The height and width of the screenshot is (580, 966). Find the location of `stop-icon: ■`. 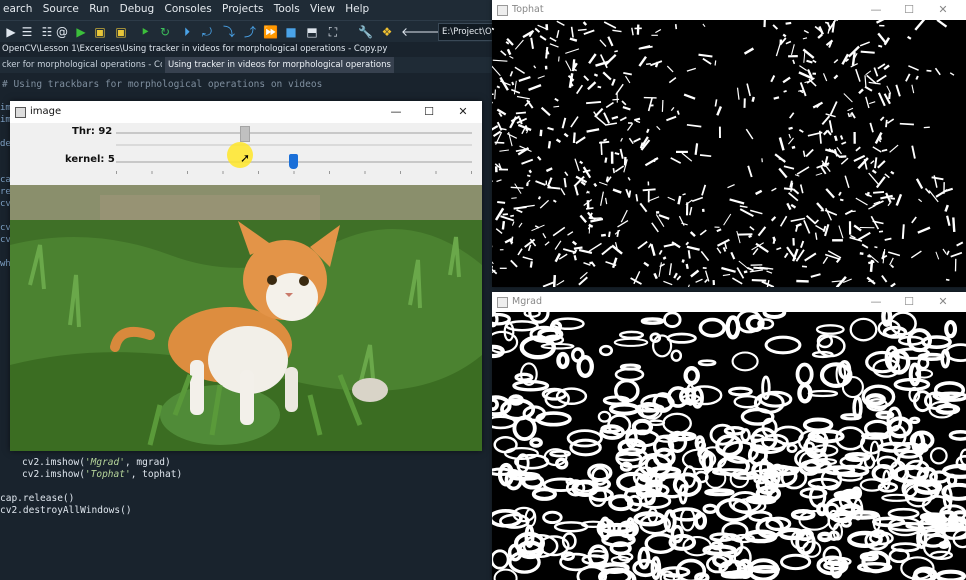

stop-icon: ■ is located at coordinates (291, 32).